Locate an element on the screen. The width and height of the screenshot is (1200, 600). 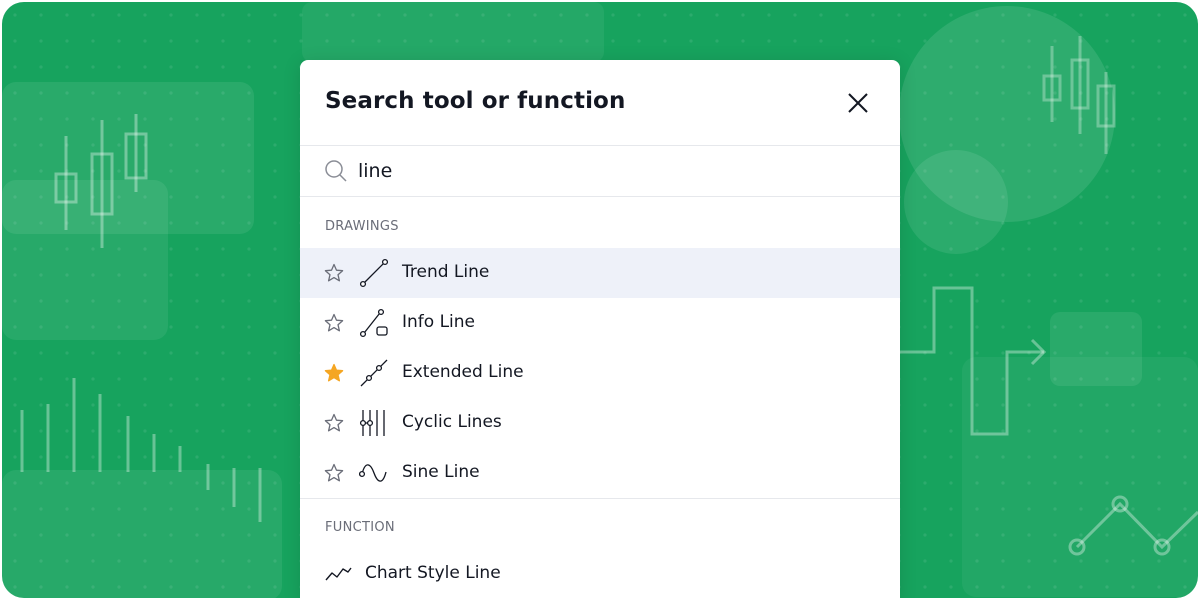
sine-line-icon is located at coordinates (373, 473).